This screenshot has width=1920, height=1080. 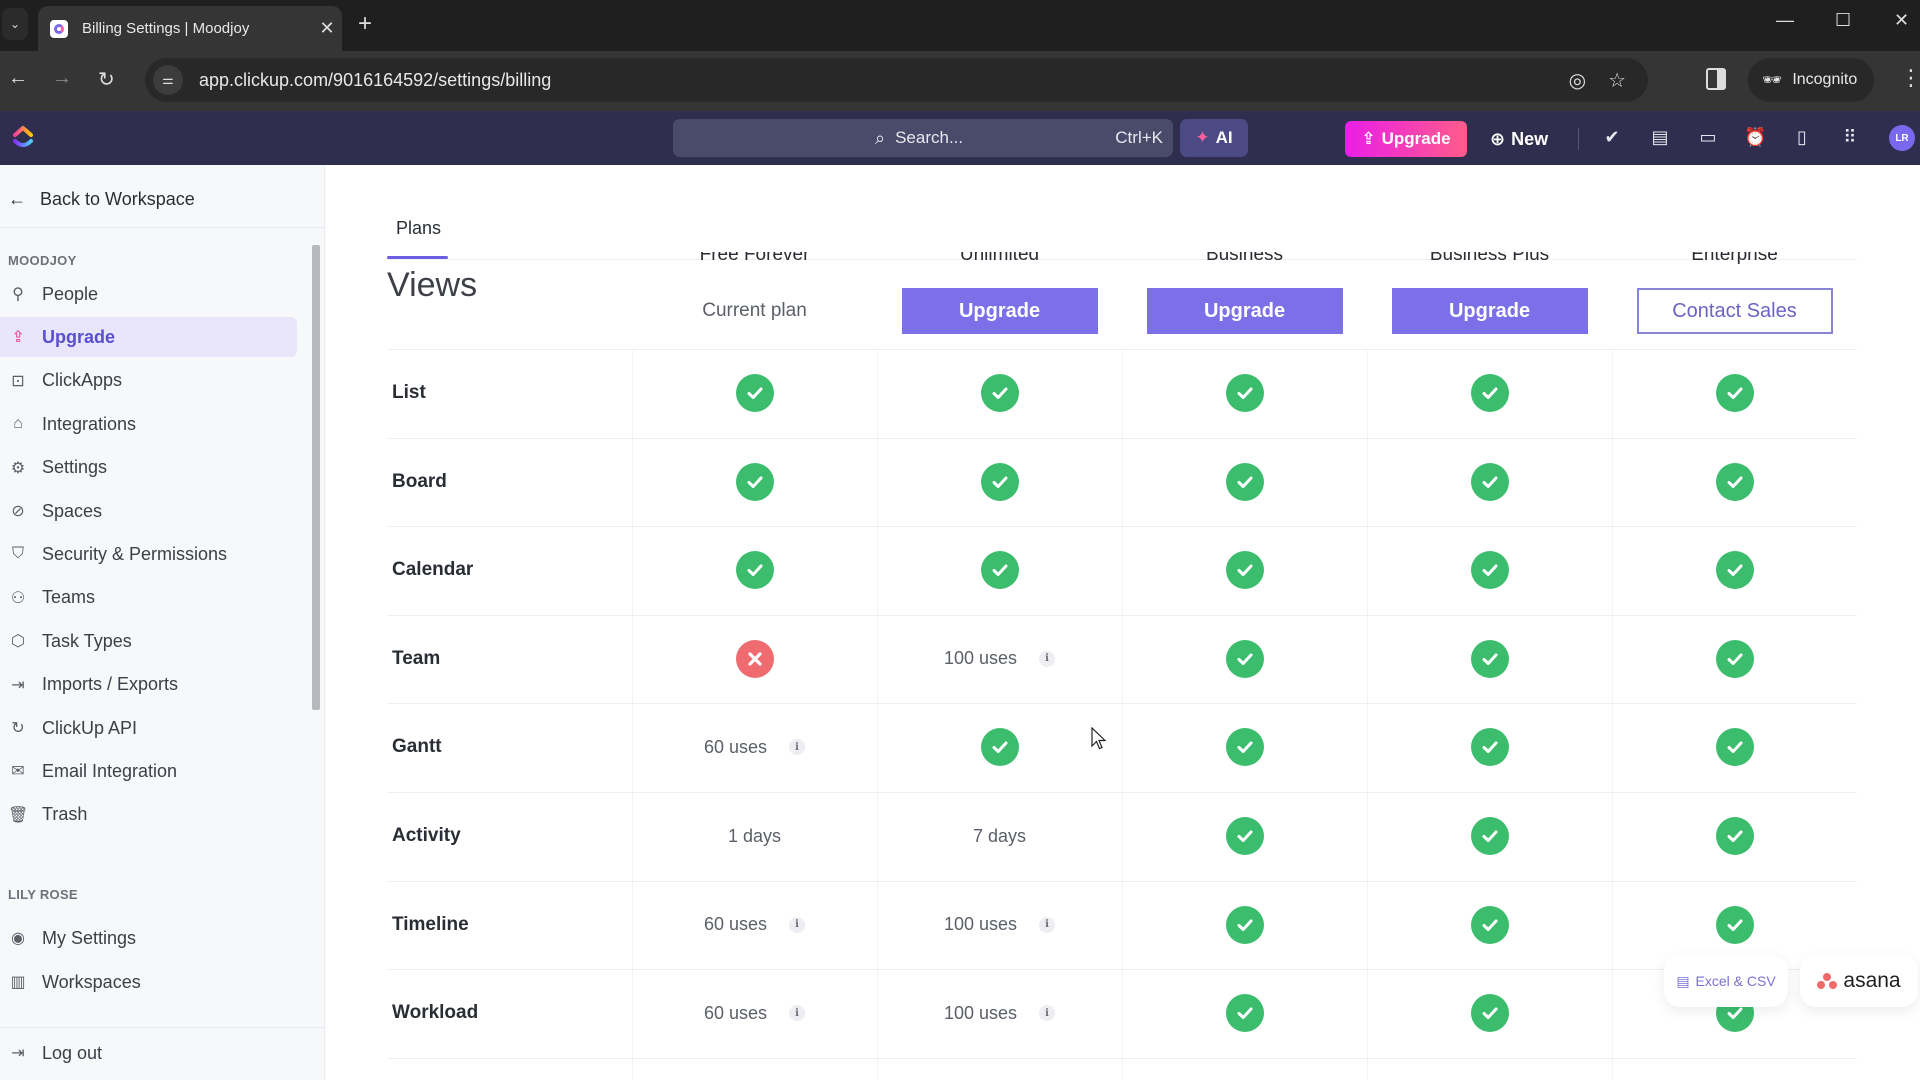 I want to click on sidebar-scrollbar, so click(x=316, y=630).